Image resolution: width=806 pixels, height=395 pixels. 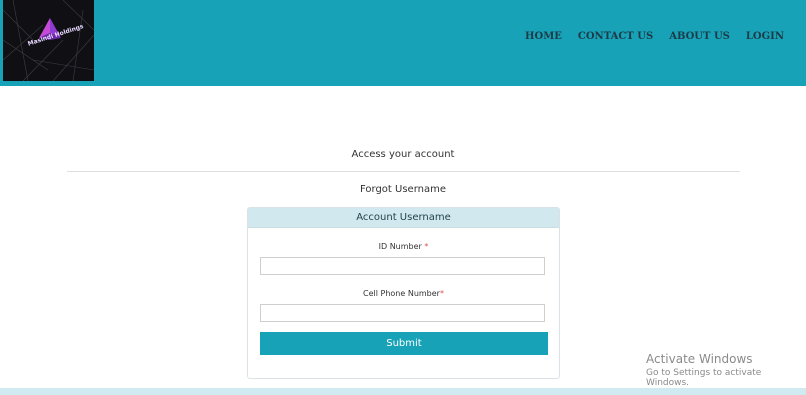 I want to click on nav-login: LOGIN, so click(x=765, y=36).